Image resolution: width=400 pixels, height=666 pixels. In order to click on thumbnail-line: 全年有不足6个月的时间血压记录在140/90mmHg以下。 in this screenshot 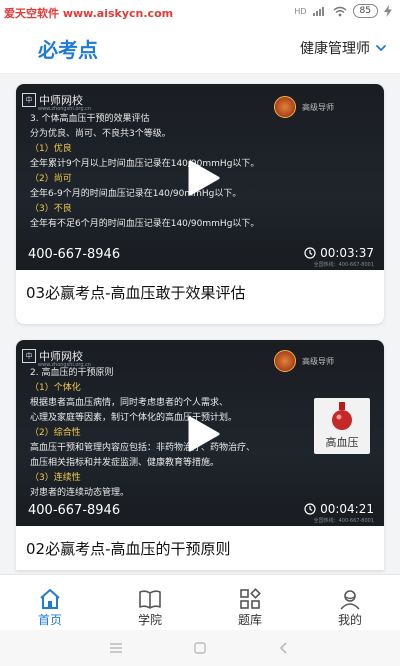, I will do `click(145, 224)`.